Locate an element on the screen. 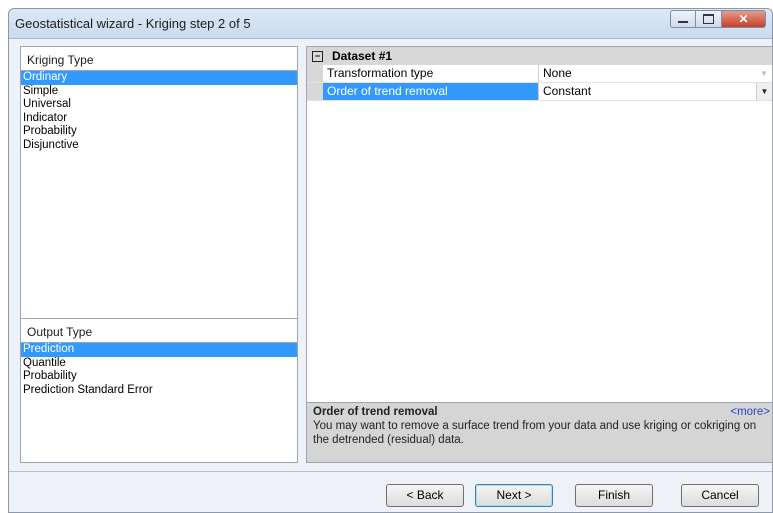  next-button: Next > is located at coordinates (514, 495).